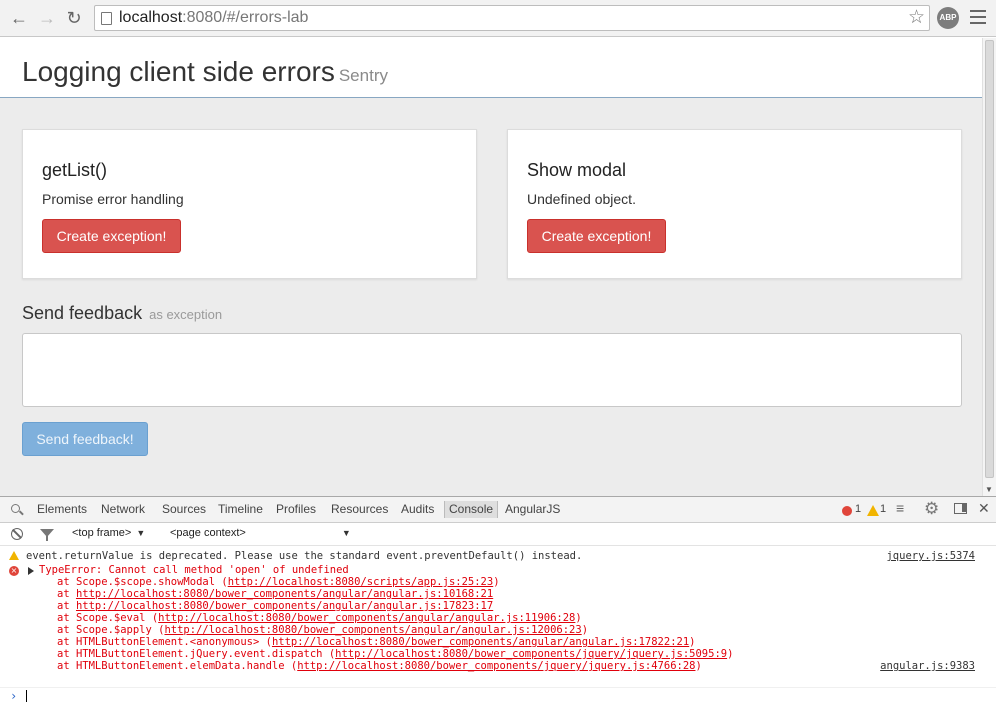  What do you see at coordinates (577, 170) in the screenshot?
I see `card-title: Show modal` at bounding box center [577, 170].